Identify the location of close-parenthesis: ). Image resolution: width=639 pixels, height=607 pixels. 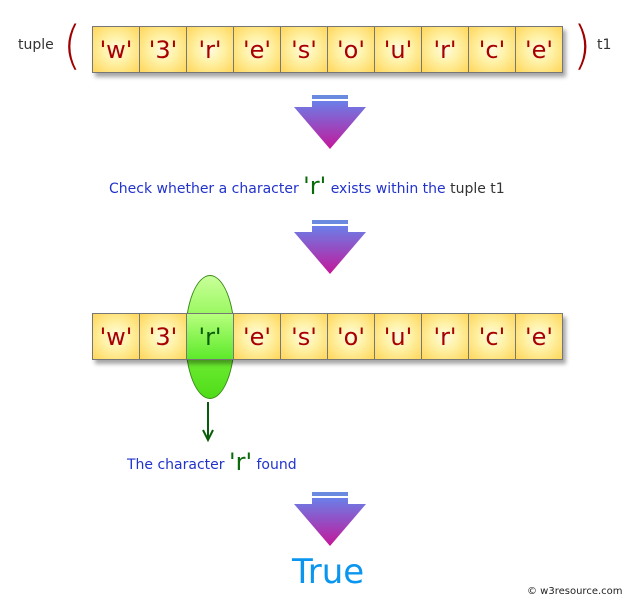
(582, 46).